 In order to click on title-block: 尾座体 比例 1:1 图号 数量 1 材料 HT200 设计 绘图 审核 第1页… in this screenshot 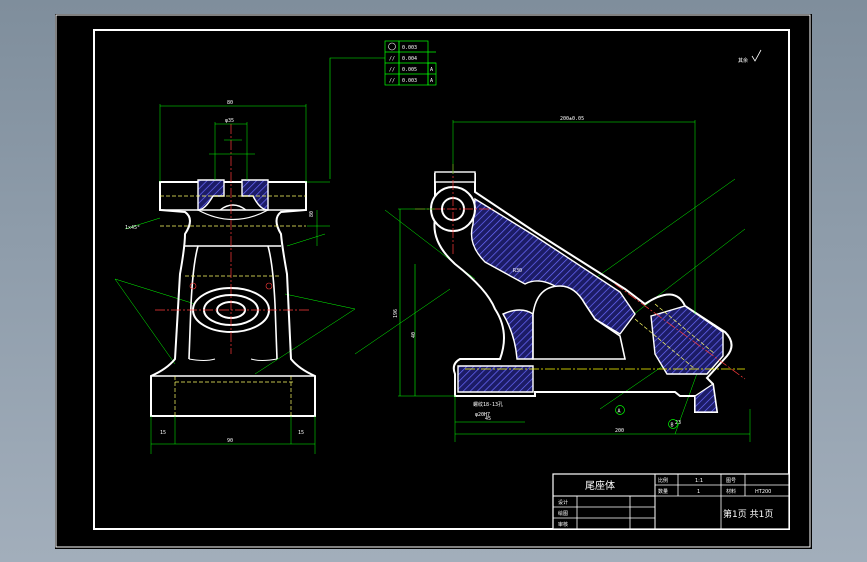, I will do `click(671, 501)`.